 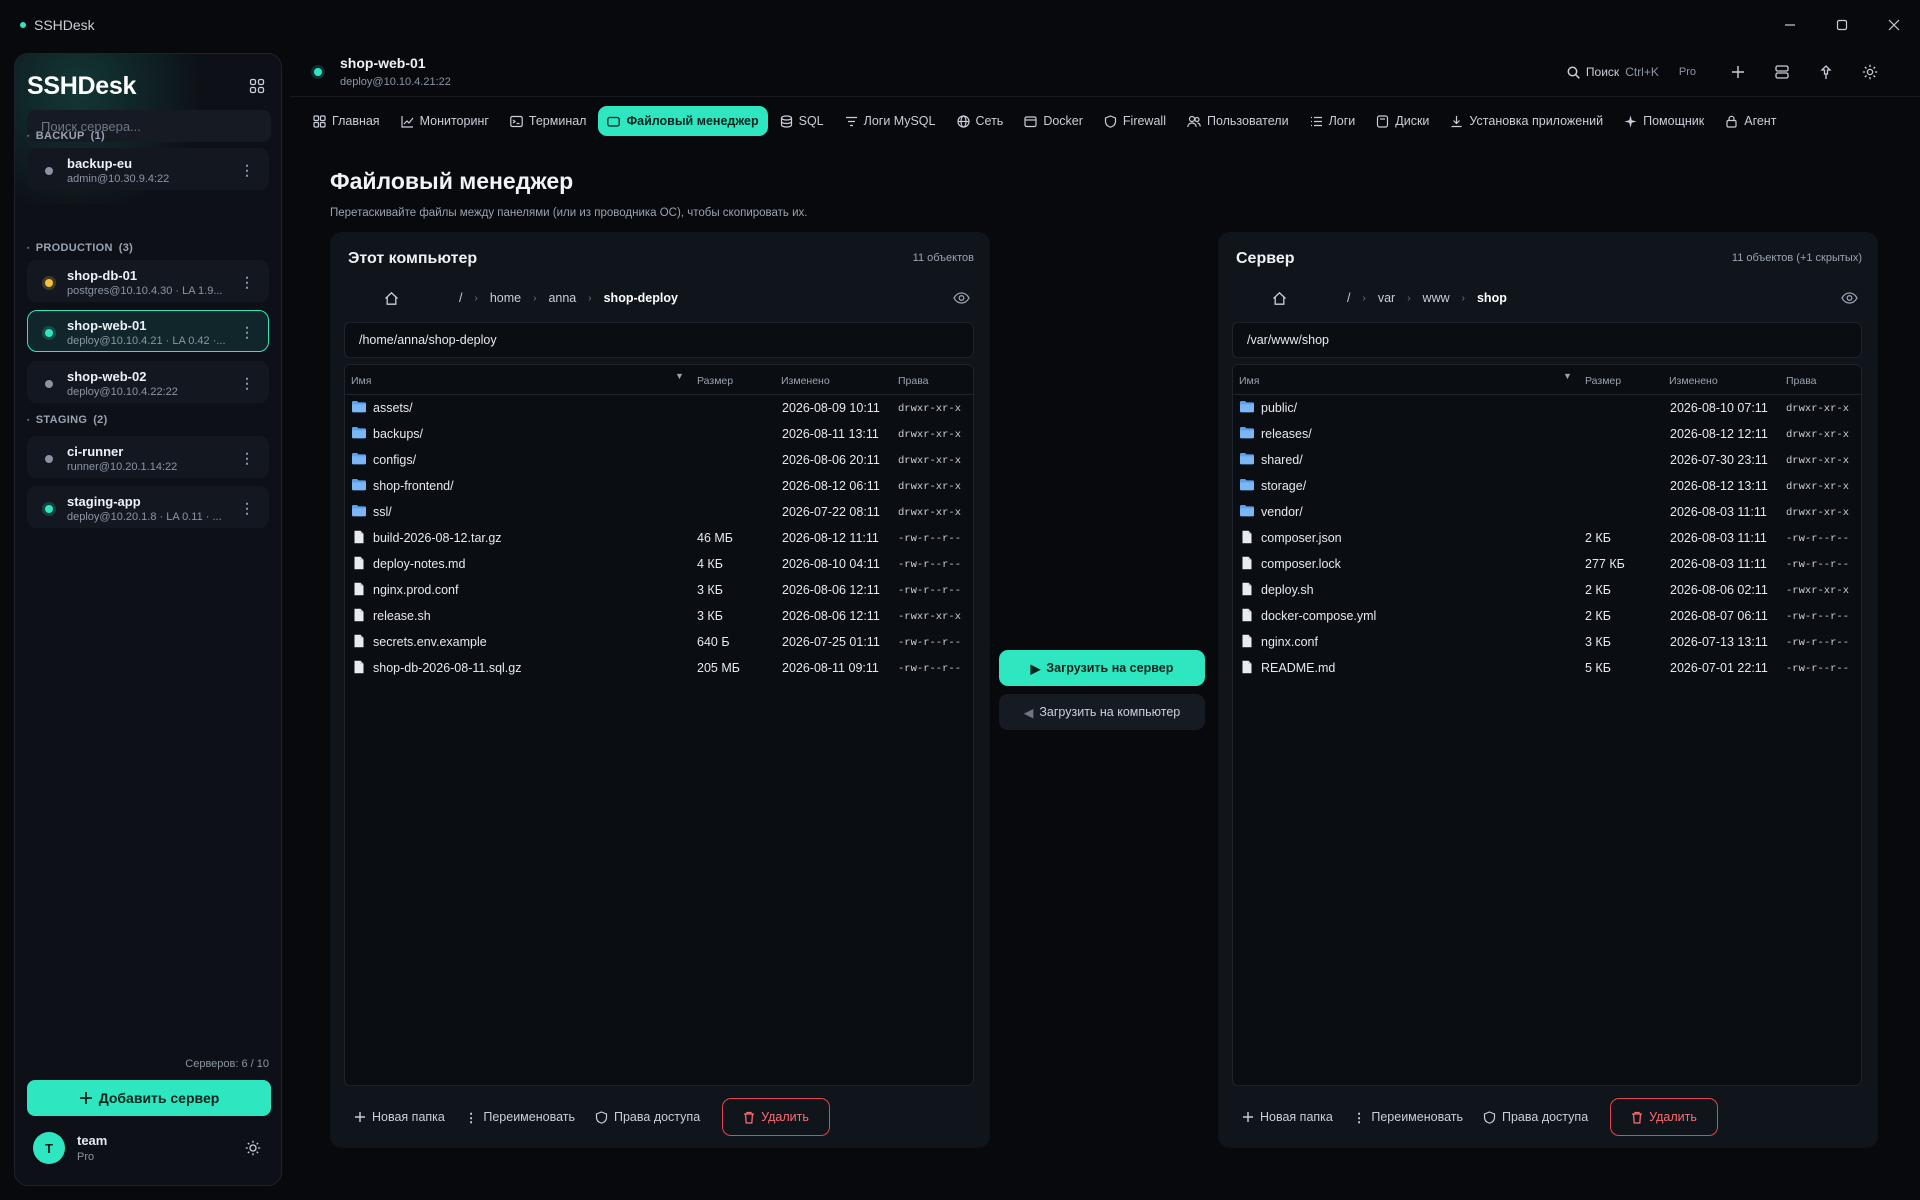 I want to click on tab-disks: Диски, so click(x=1402, y=121).